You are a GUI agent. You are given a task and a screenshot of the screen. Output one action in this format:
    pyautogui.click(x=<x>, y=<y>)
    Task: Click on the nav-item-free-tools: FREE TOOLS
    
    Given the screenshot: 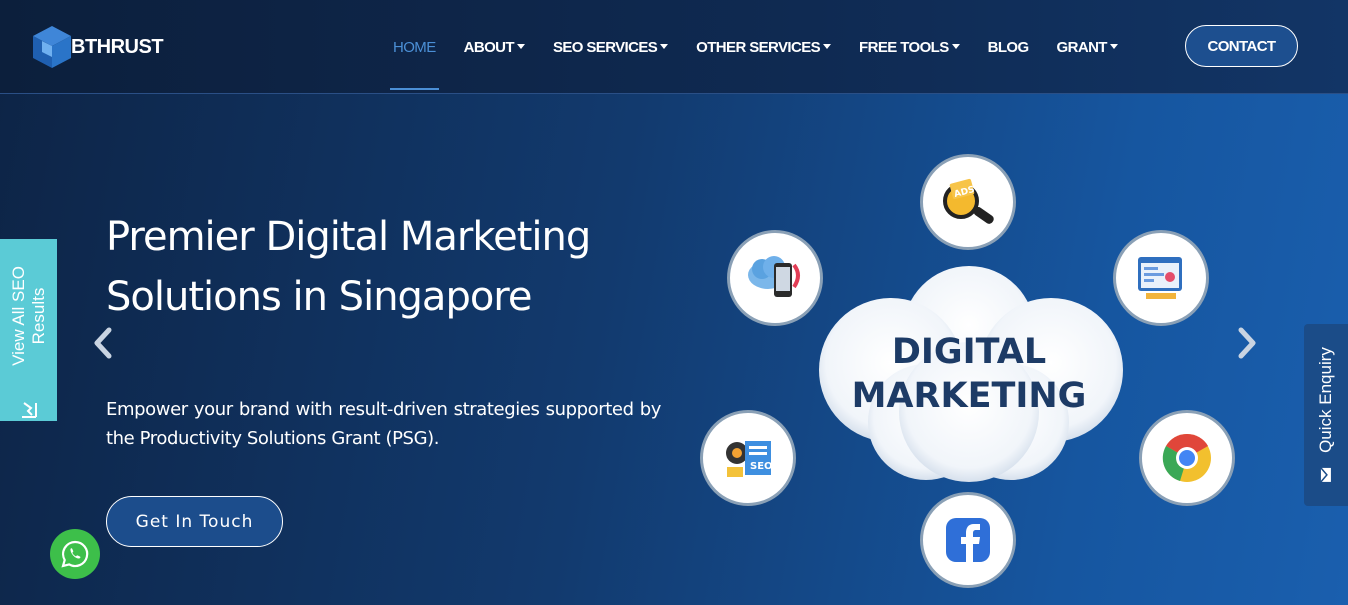 What is the action you would take?
    pyautogui.click(x=909, y=47)
    